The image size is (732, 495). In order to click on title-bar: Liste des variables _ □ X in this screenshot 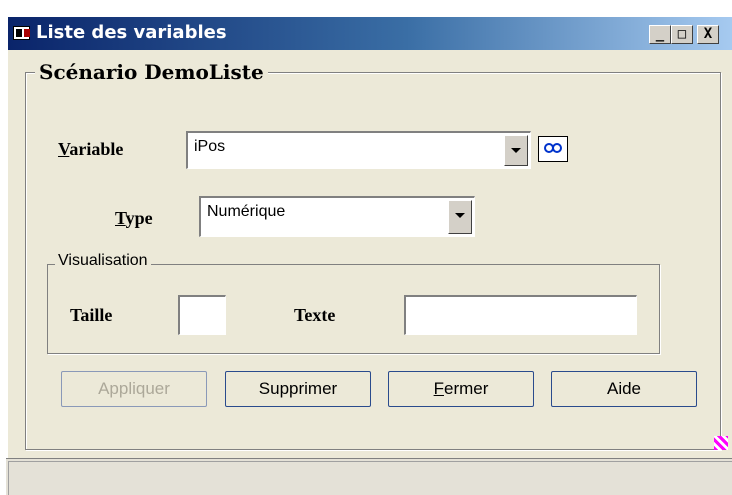, I will do `click(370, 33)`.